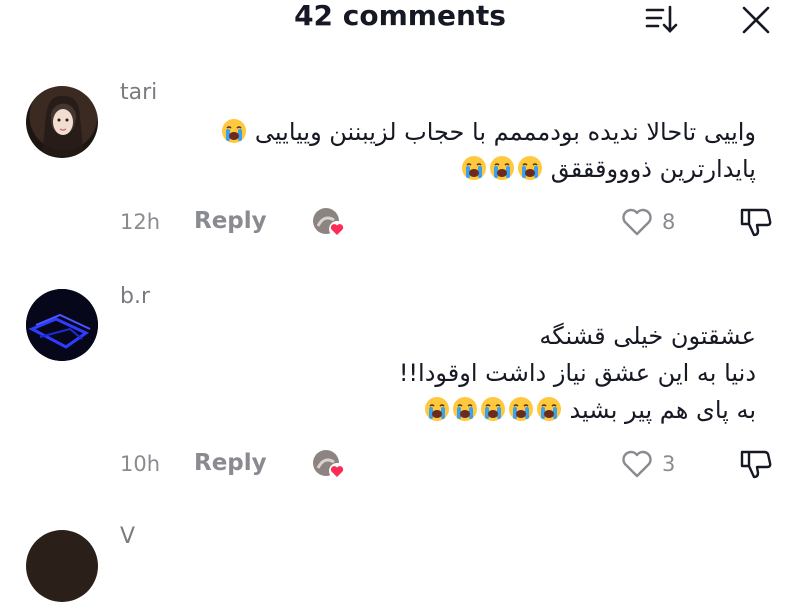 This screenshot has width=800, height=602. I want to click on comment-username: V, so click(127, 536).